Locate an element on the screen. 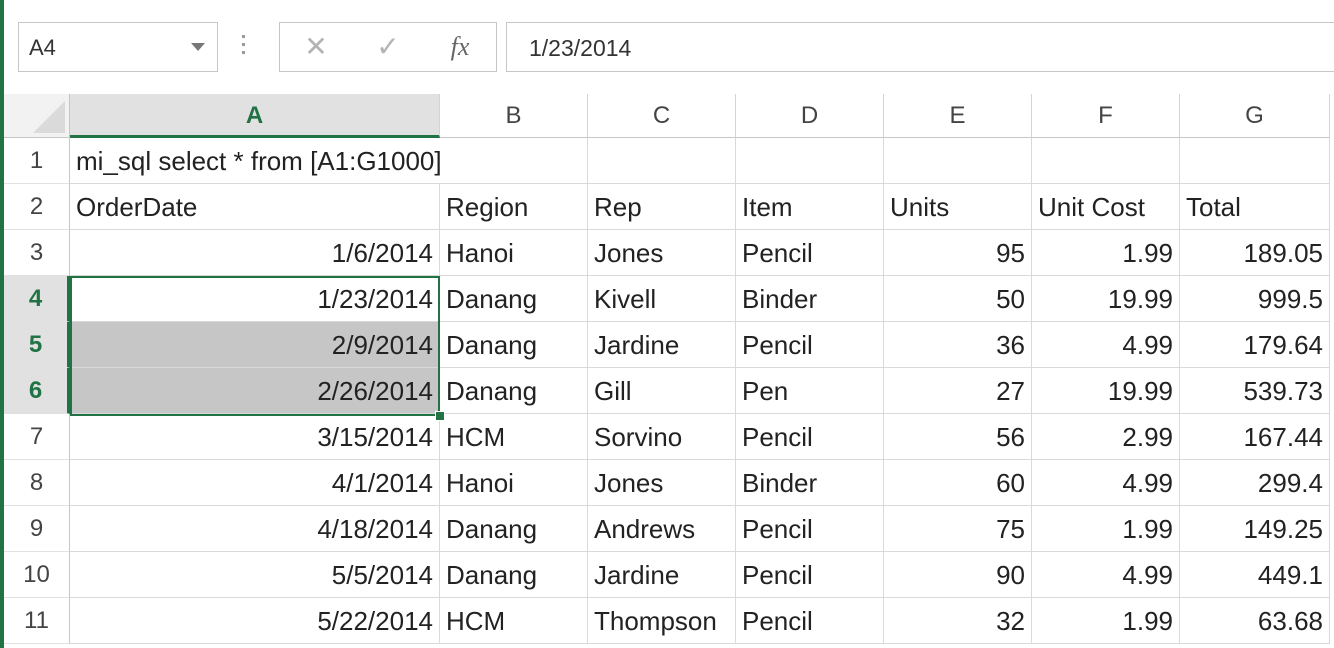 This screenshot has height=648, width=1334. cell-f11: 1.99 is located at coordinates (1106, 621).